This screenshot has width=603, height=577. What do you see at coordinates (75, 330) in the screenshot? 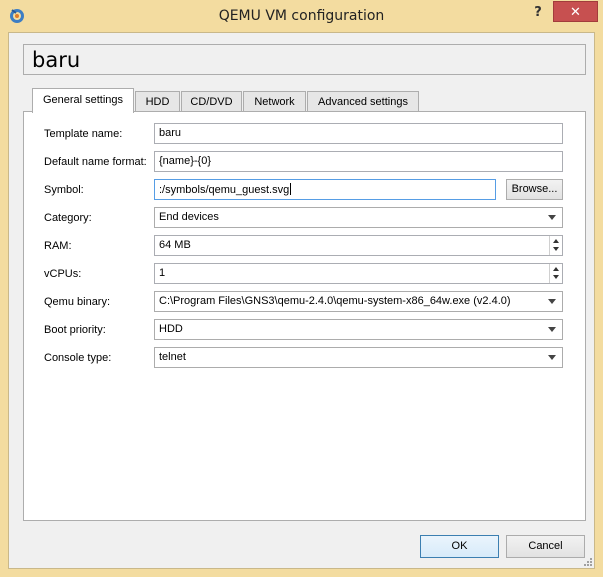
I see `boot-priority-label: Boot priority:` at bounding box center [75, 330].